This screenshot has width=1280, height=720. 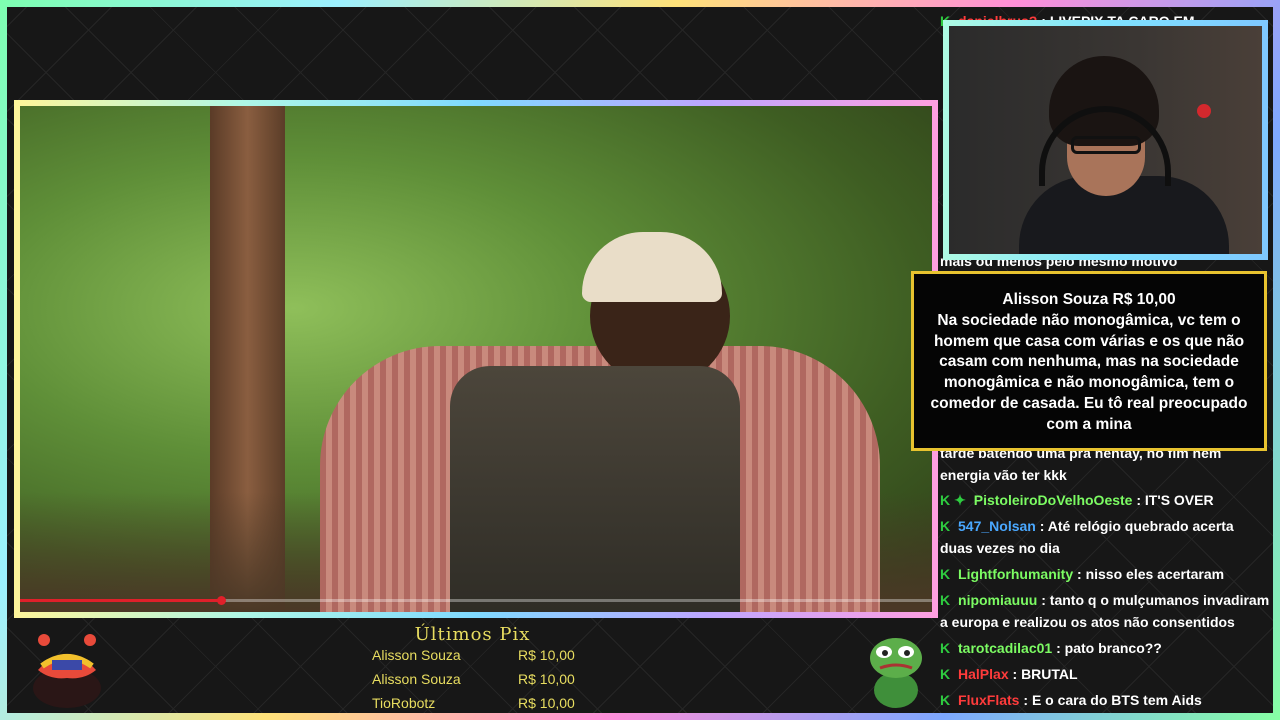 What do you see at coordinates (1113, 648) in the screenshot?
I see `chat-text: pato branco??` at bounding box center [1113, 648].